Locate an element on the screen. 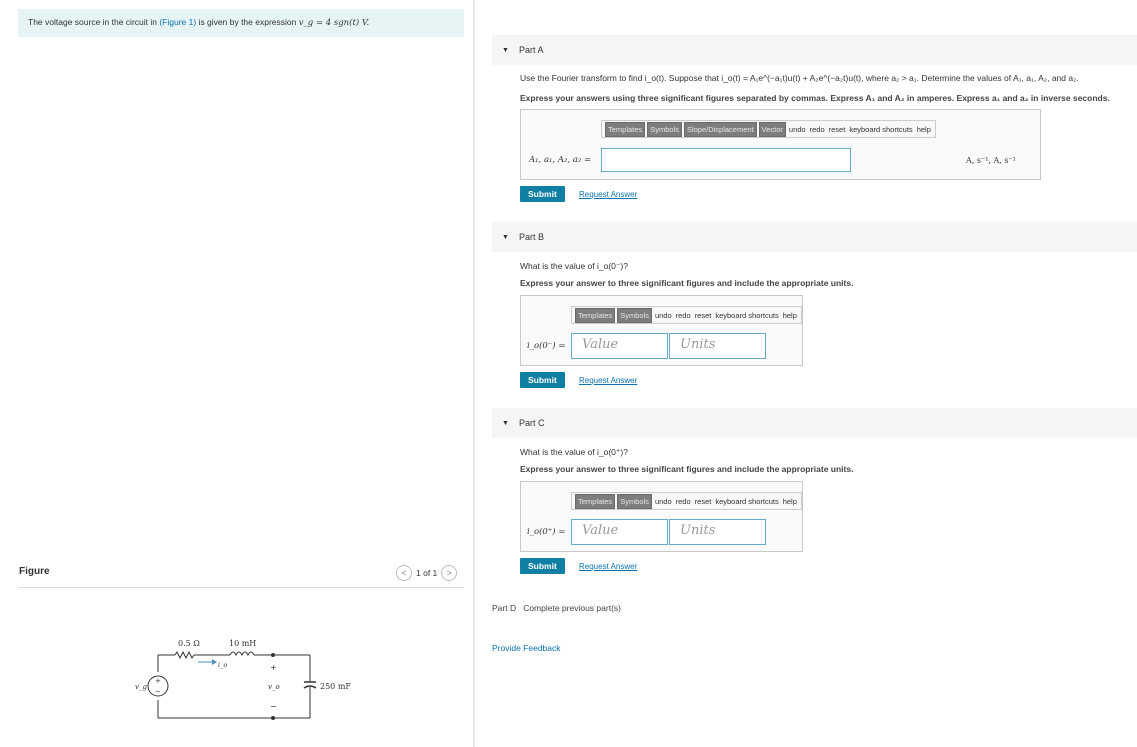  part-d-row: Part D Complete previous part(s) is located at coordinates (556, 608).